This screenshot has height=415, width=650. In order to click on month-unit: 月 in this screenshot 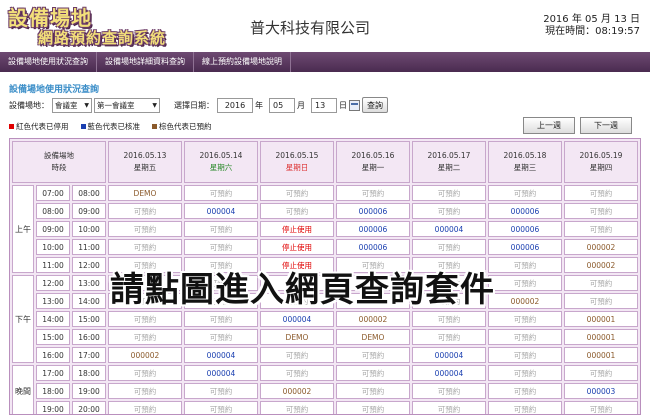, I will do `click(301, 105)`.